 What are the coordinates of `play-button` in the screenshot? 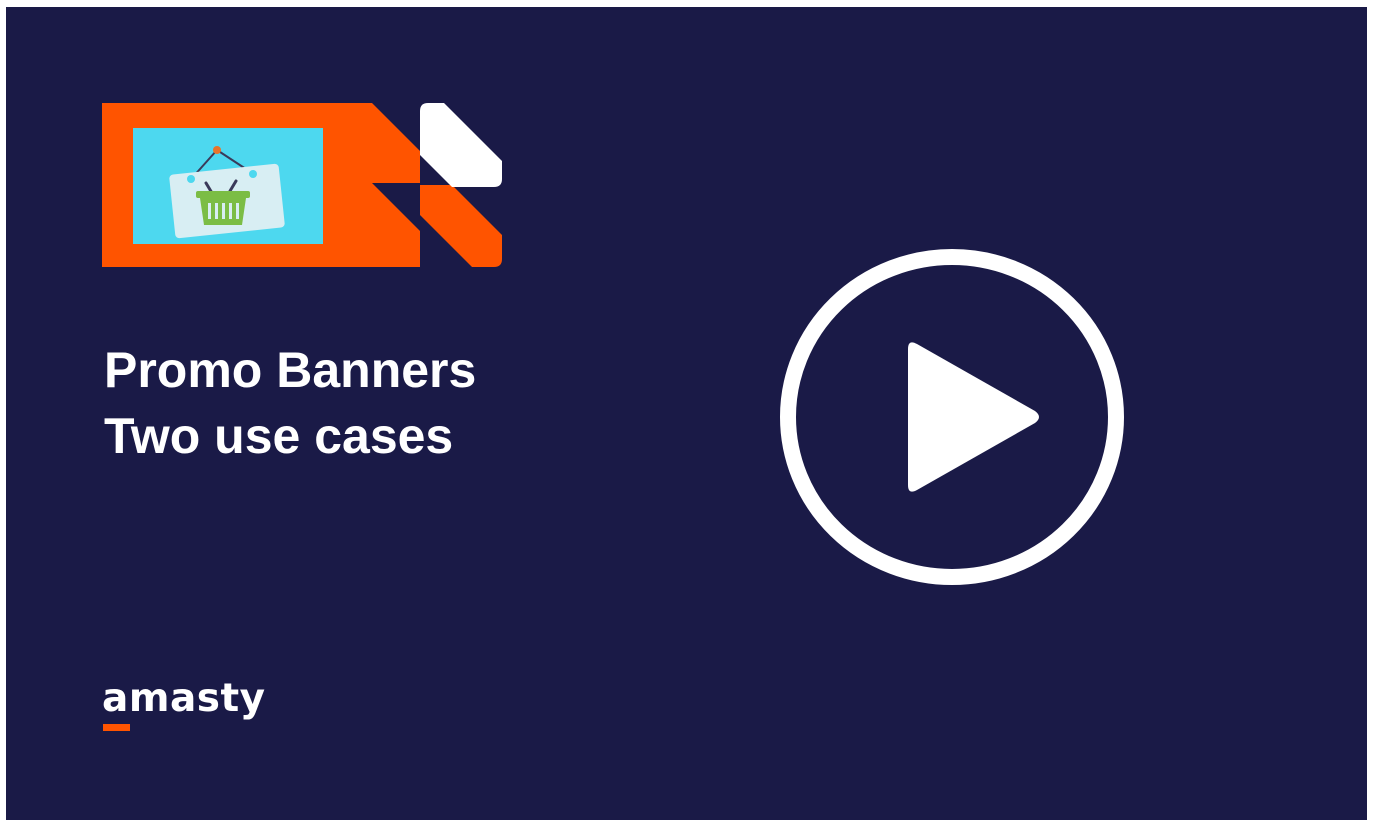 It's located at (952, 417).